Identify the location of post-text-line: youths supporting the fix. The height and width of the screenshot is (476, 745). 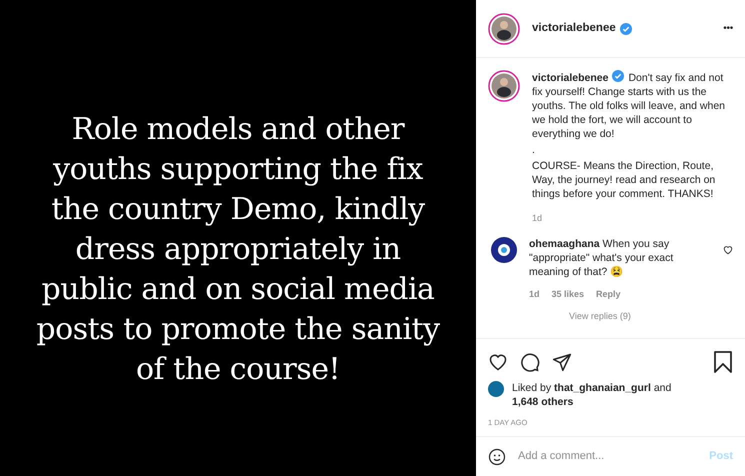
(238, 170).